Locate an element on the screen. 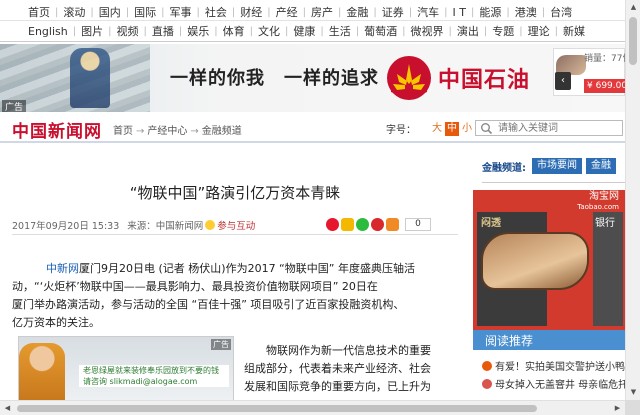  row2-item: 新媒 is located at coordinates (574, 31).